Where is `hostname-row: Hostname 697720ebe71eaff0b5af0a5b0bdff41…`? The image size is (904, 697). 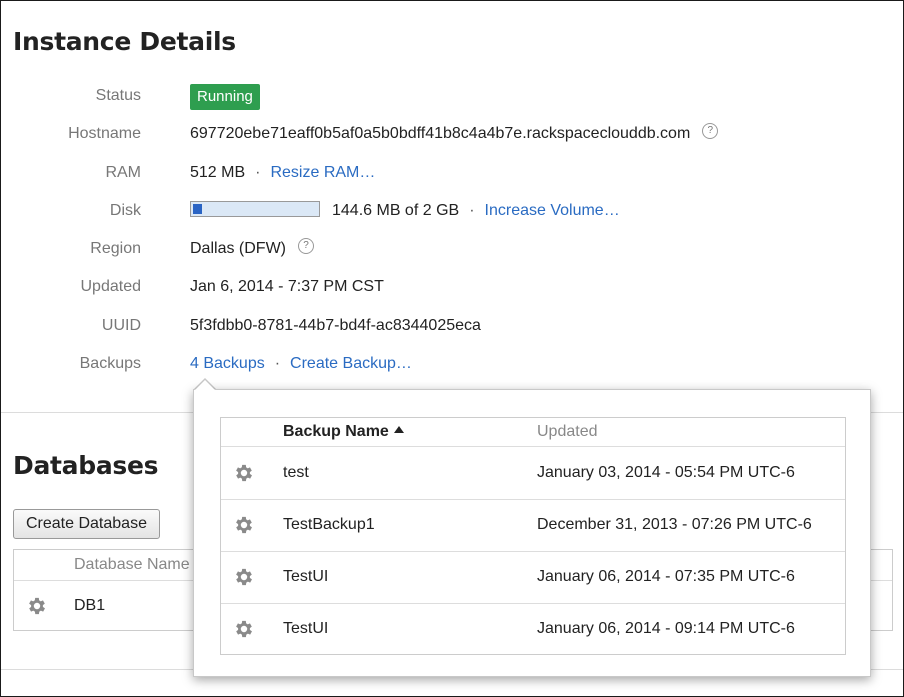
hostname-row: Hostname 697720ebe71eaff0b5af0a5b0bdff41… is located at coordinates (441, 134).